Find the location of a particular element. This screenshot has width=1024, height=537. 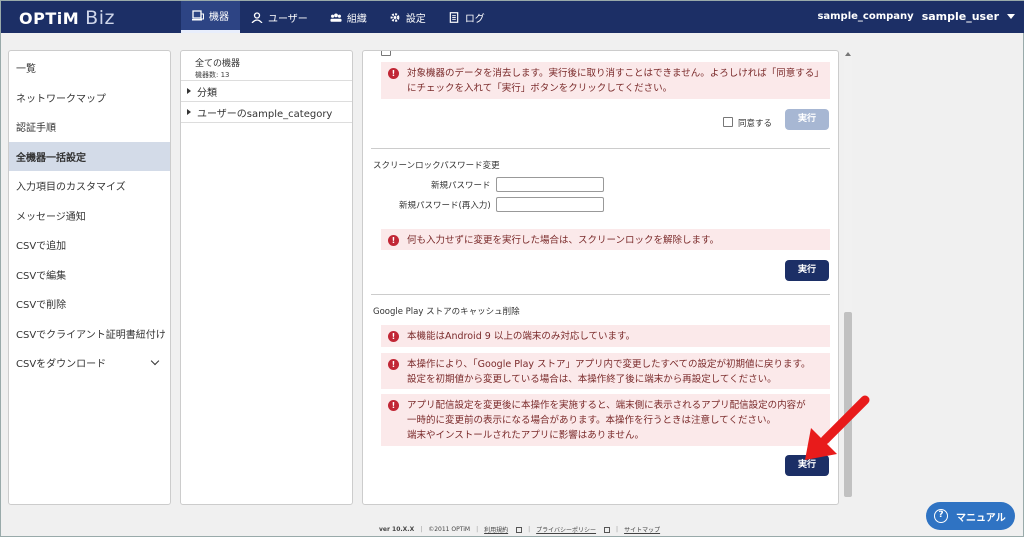

nav-users: ユーザー is located at coordinates (279, 17).